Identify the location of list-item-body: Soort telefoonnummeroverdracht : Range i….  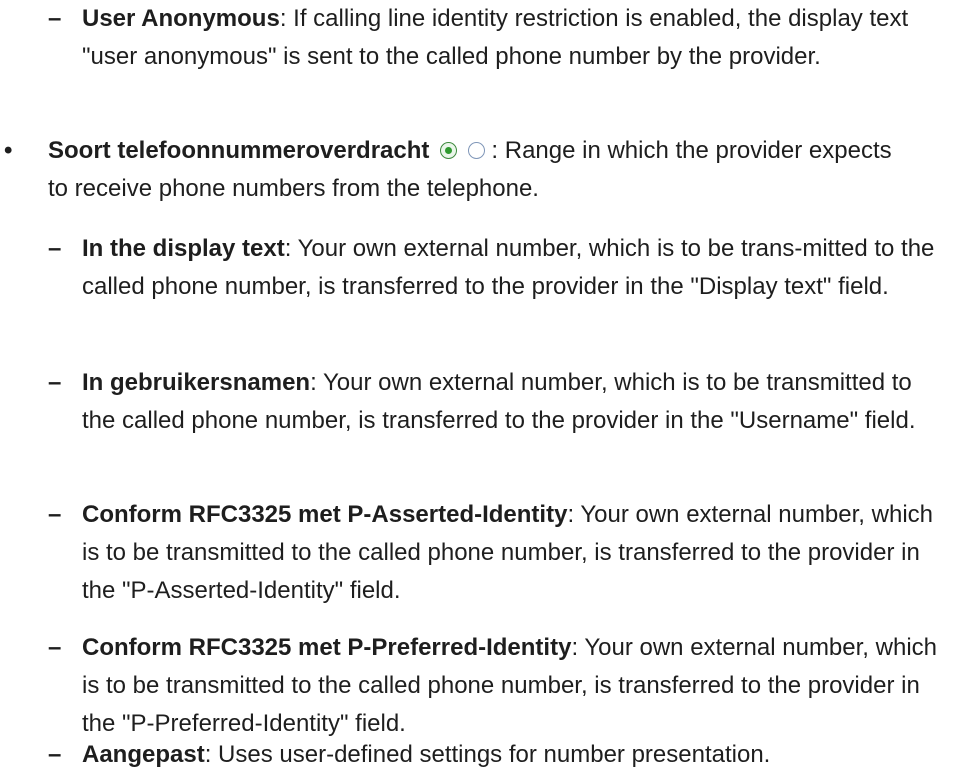
(478, 170).